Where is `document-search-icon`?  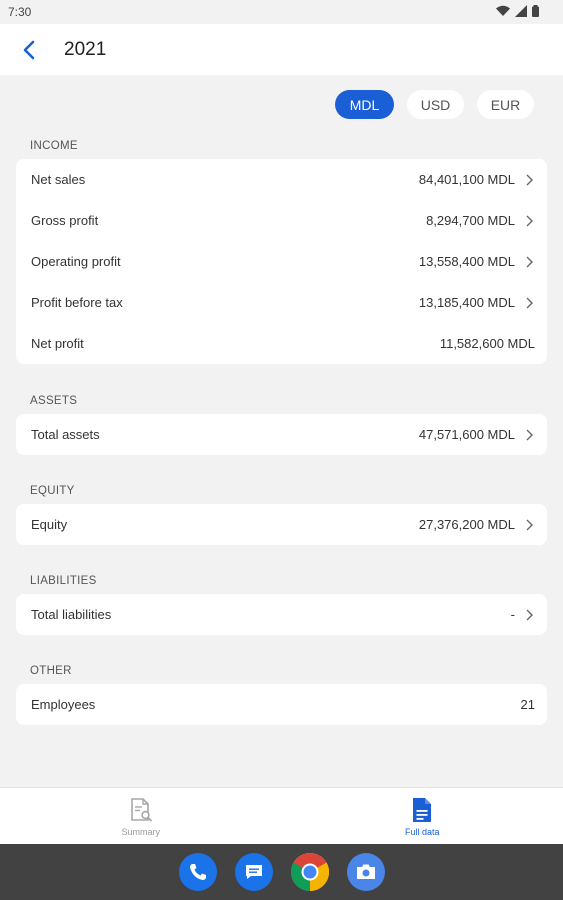
document-search-icon is located at coordinates (141, 809).